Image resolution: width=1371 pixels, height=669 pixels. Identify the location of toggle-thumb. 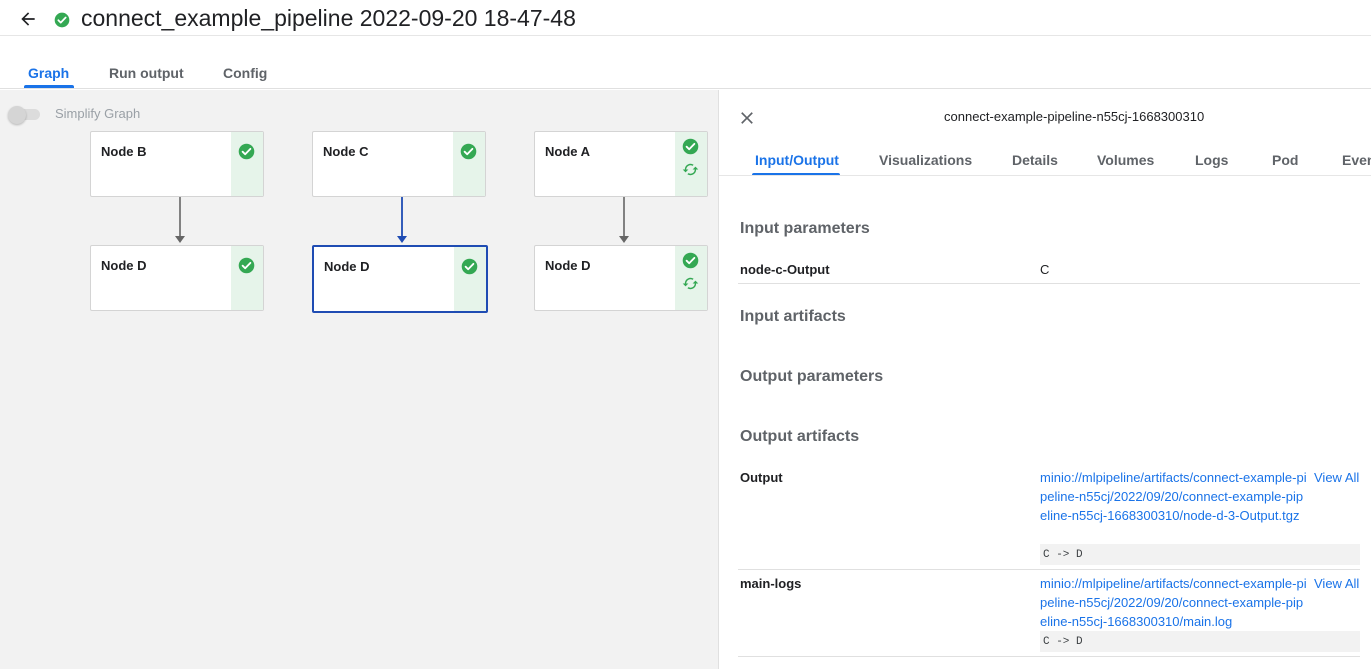
(17, 115).